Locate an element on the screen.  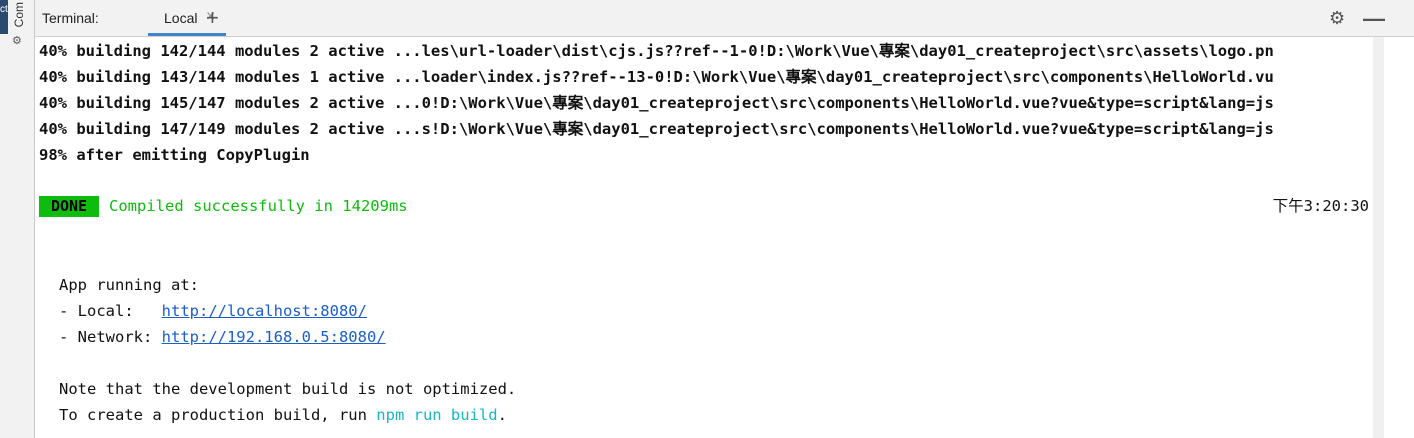
local-label: - Local: is located at coordinates (110, 311).